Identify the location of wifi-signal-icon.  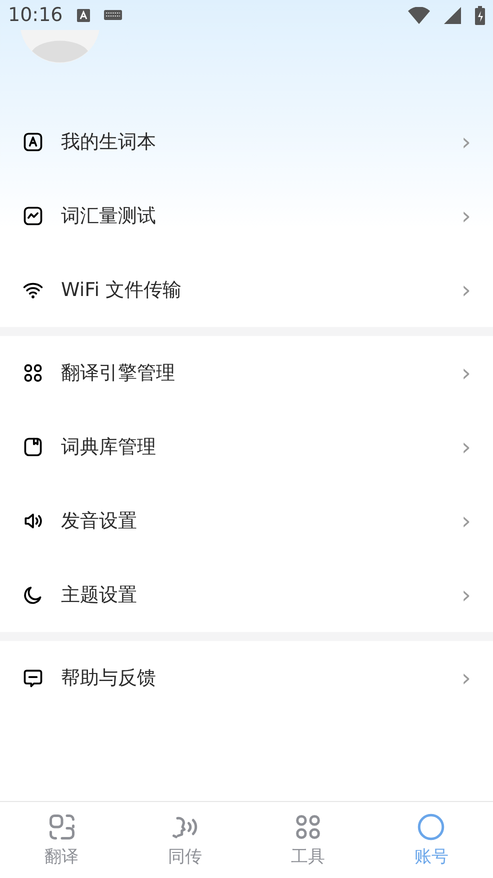
(419, 15).